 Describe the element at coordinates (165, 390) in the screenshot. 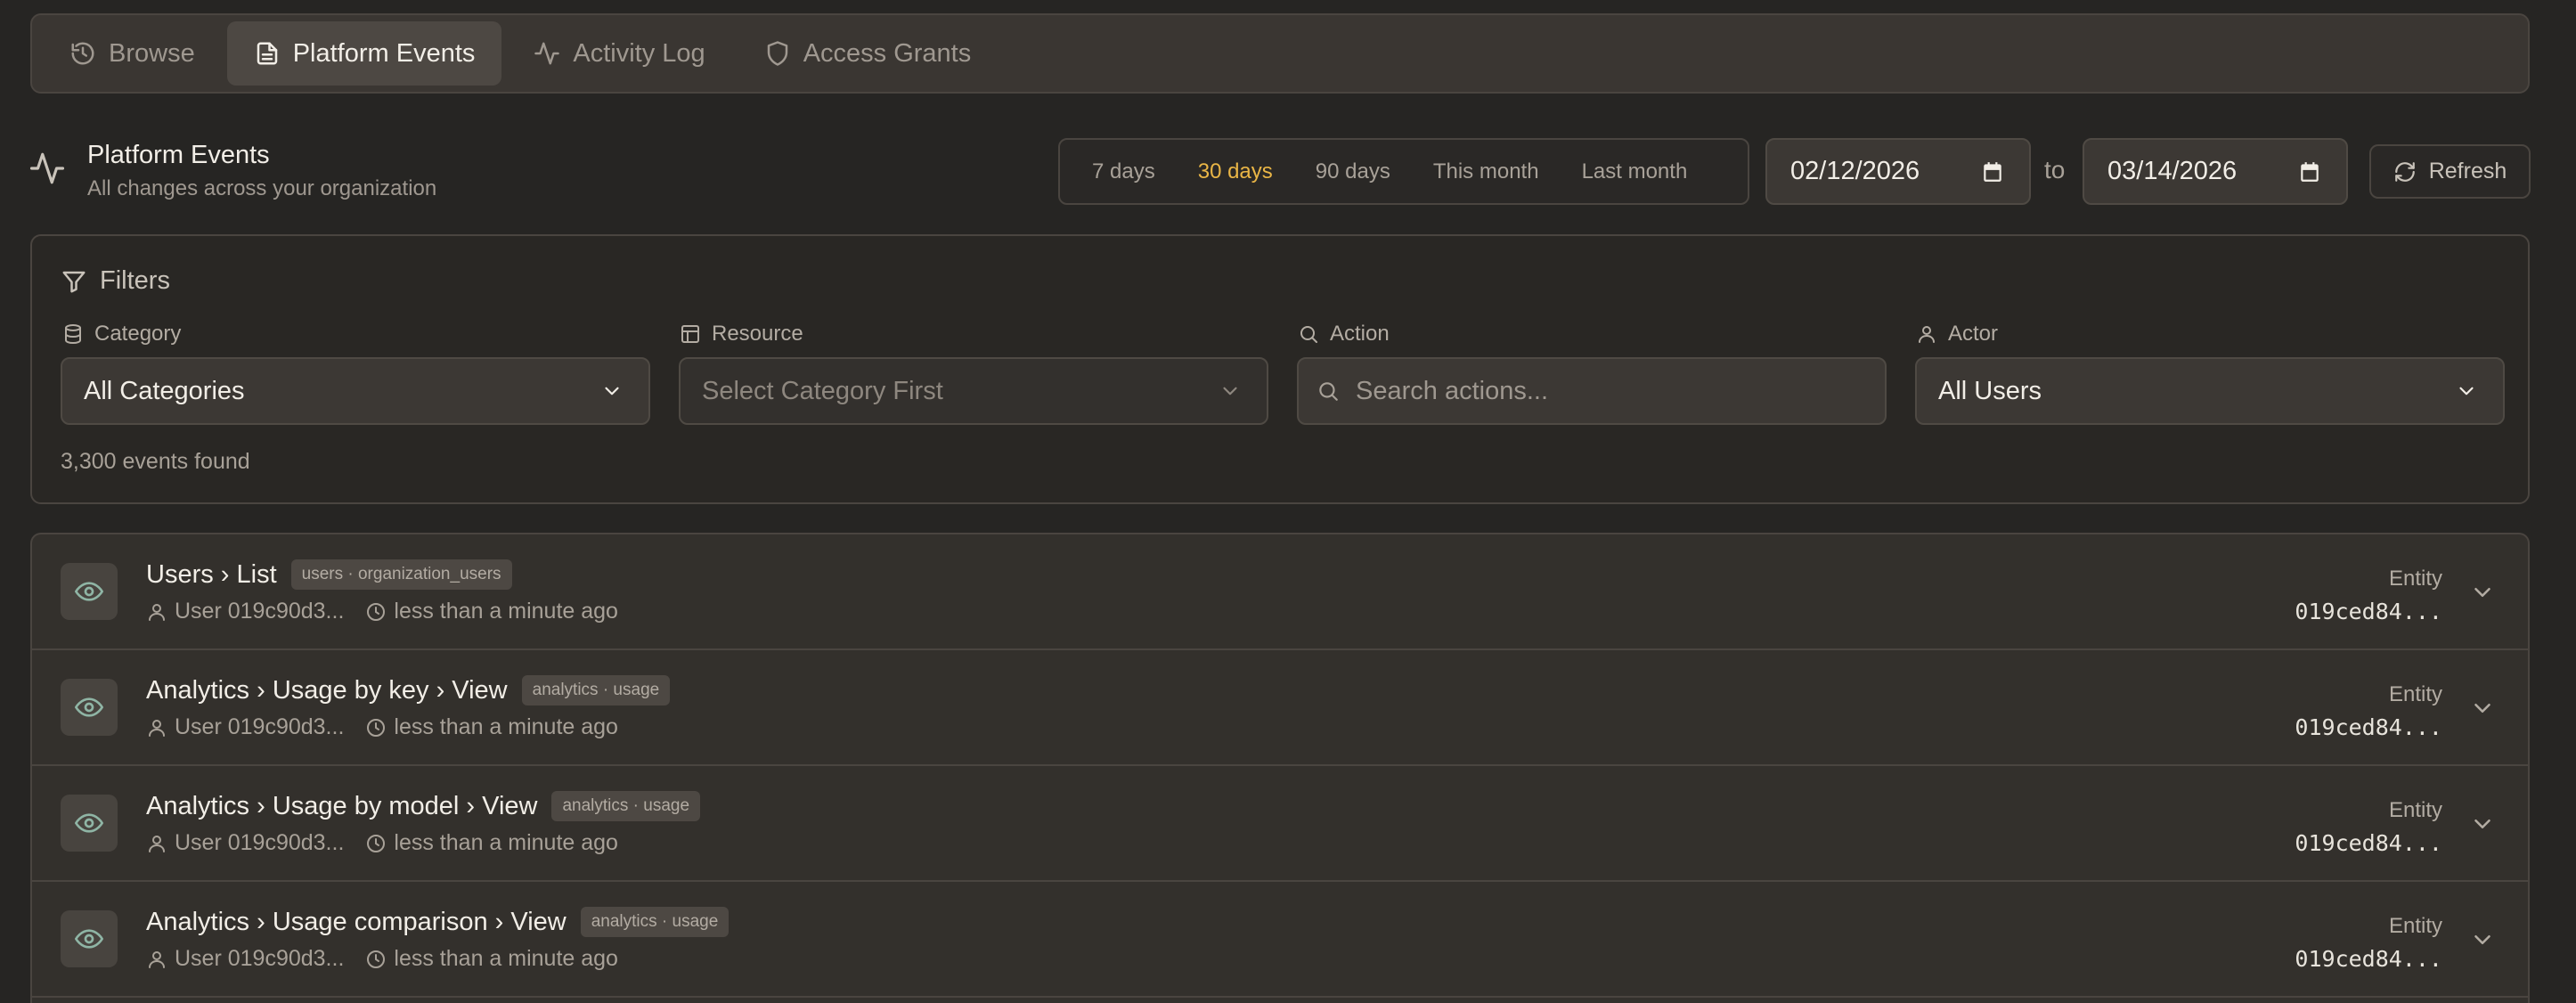

I see `category-value: All Categories` at that location.